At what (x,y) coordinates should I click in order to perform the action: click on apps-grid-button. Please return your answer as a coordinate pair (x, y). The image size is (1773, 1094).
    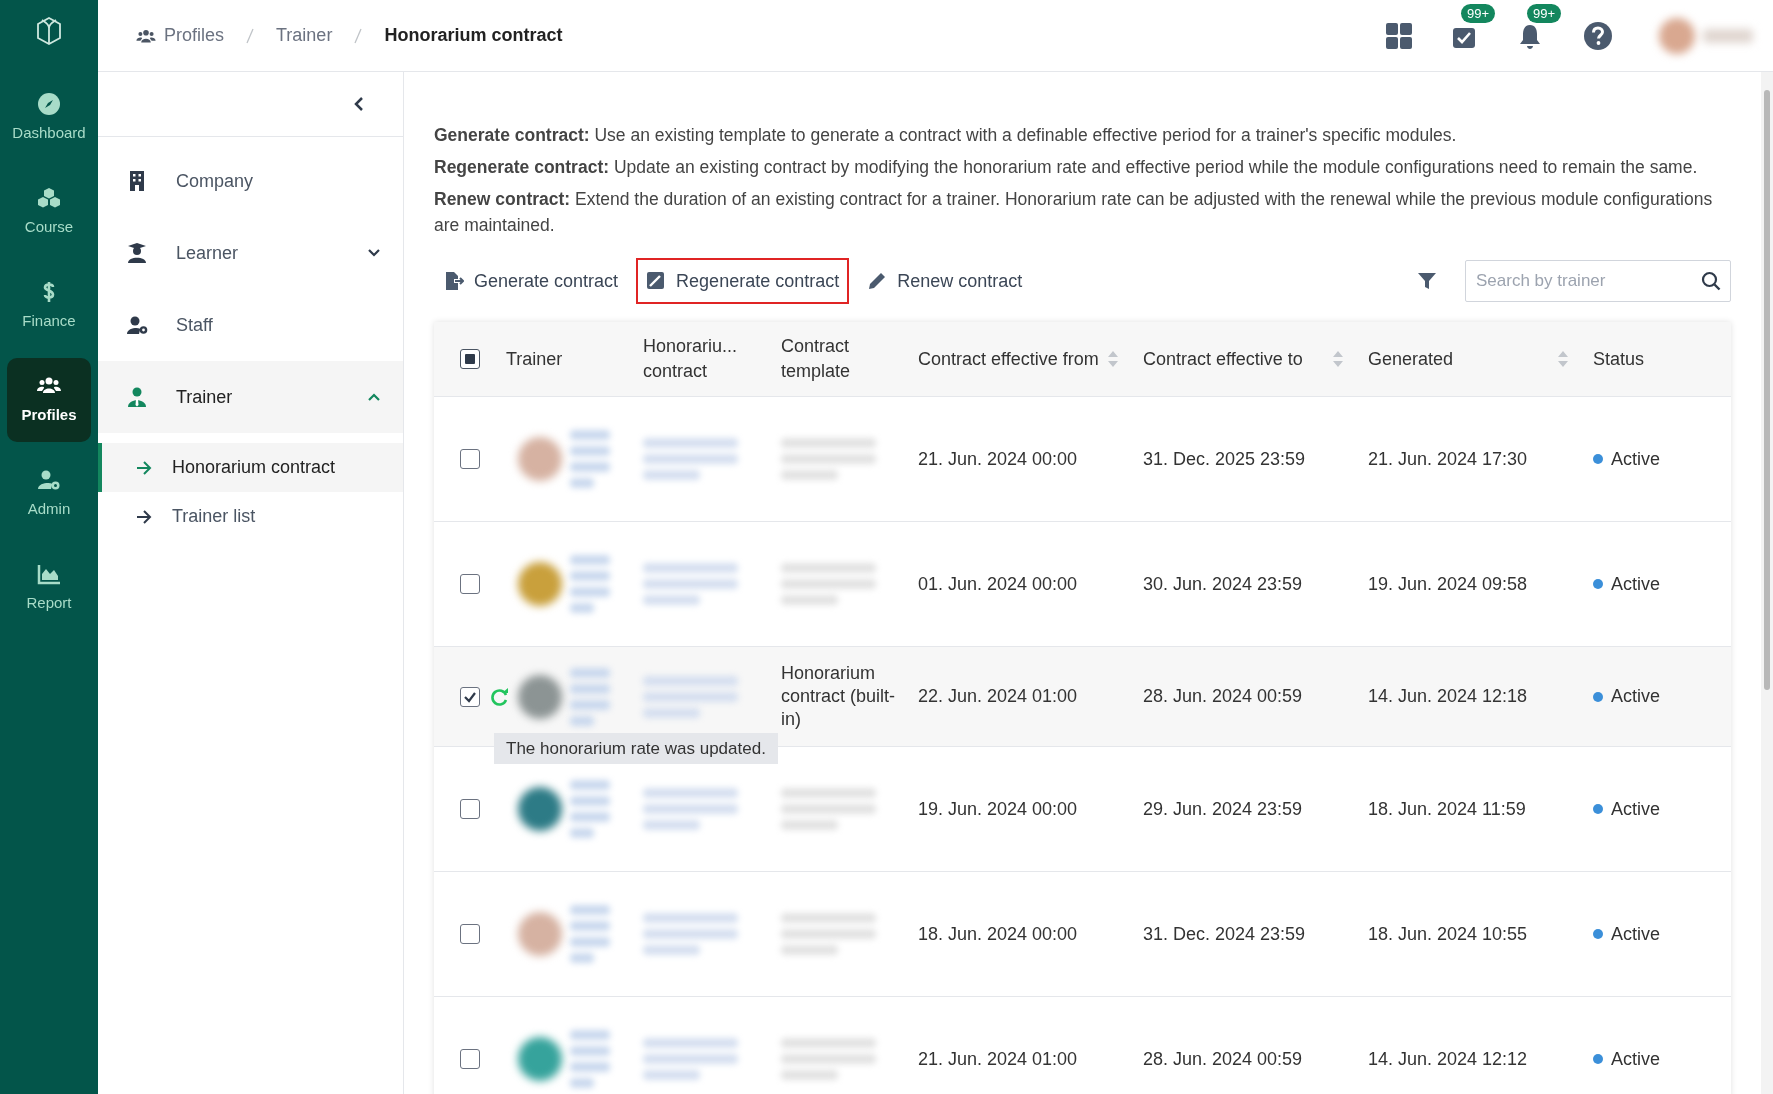
    Looking at the image, I should click on (1399, 35).